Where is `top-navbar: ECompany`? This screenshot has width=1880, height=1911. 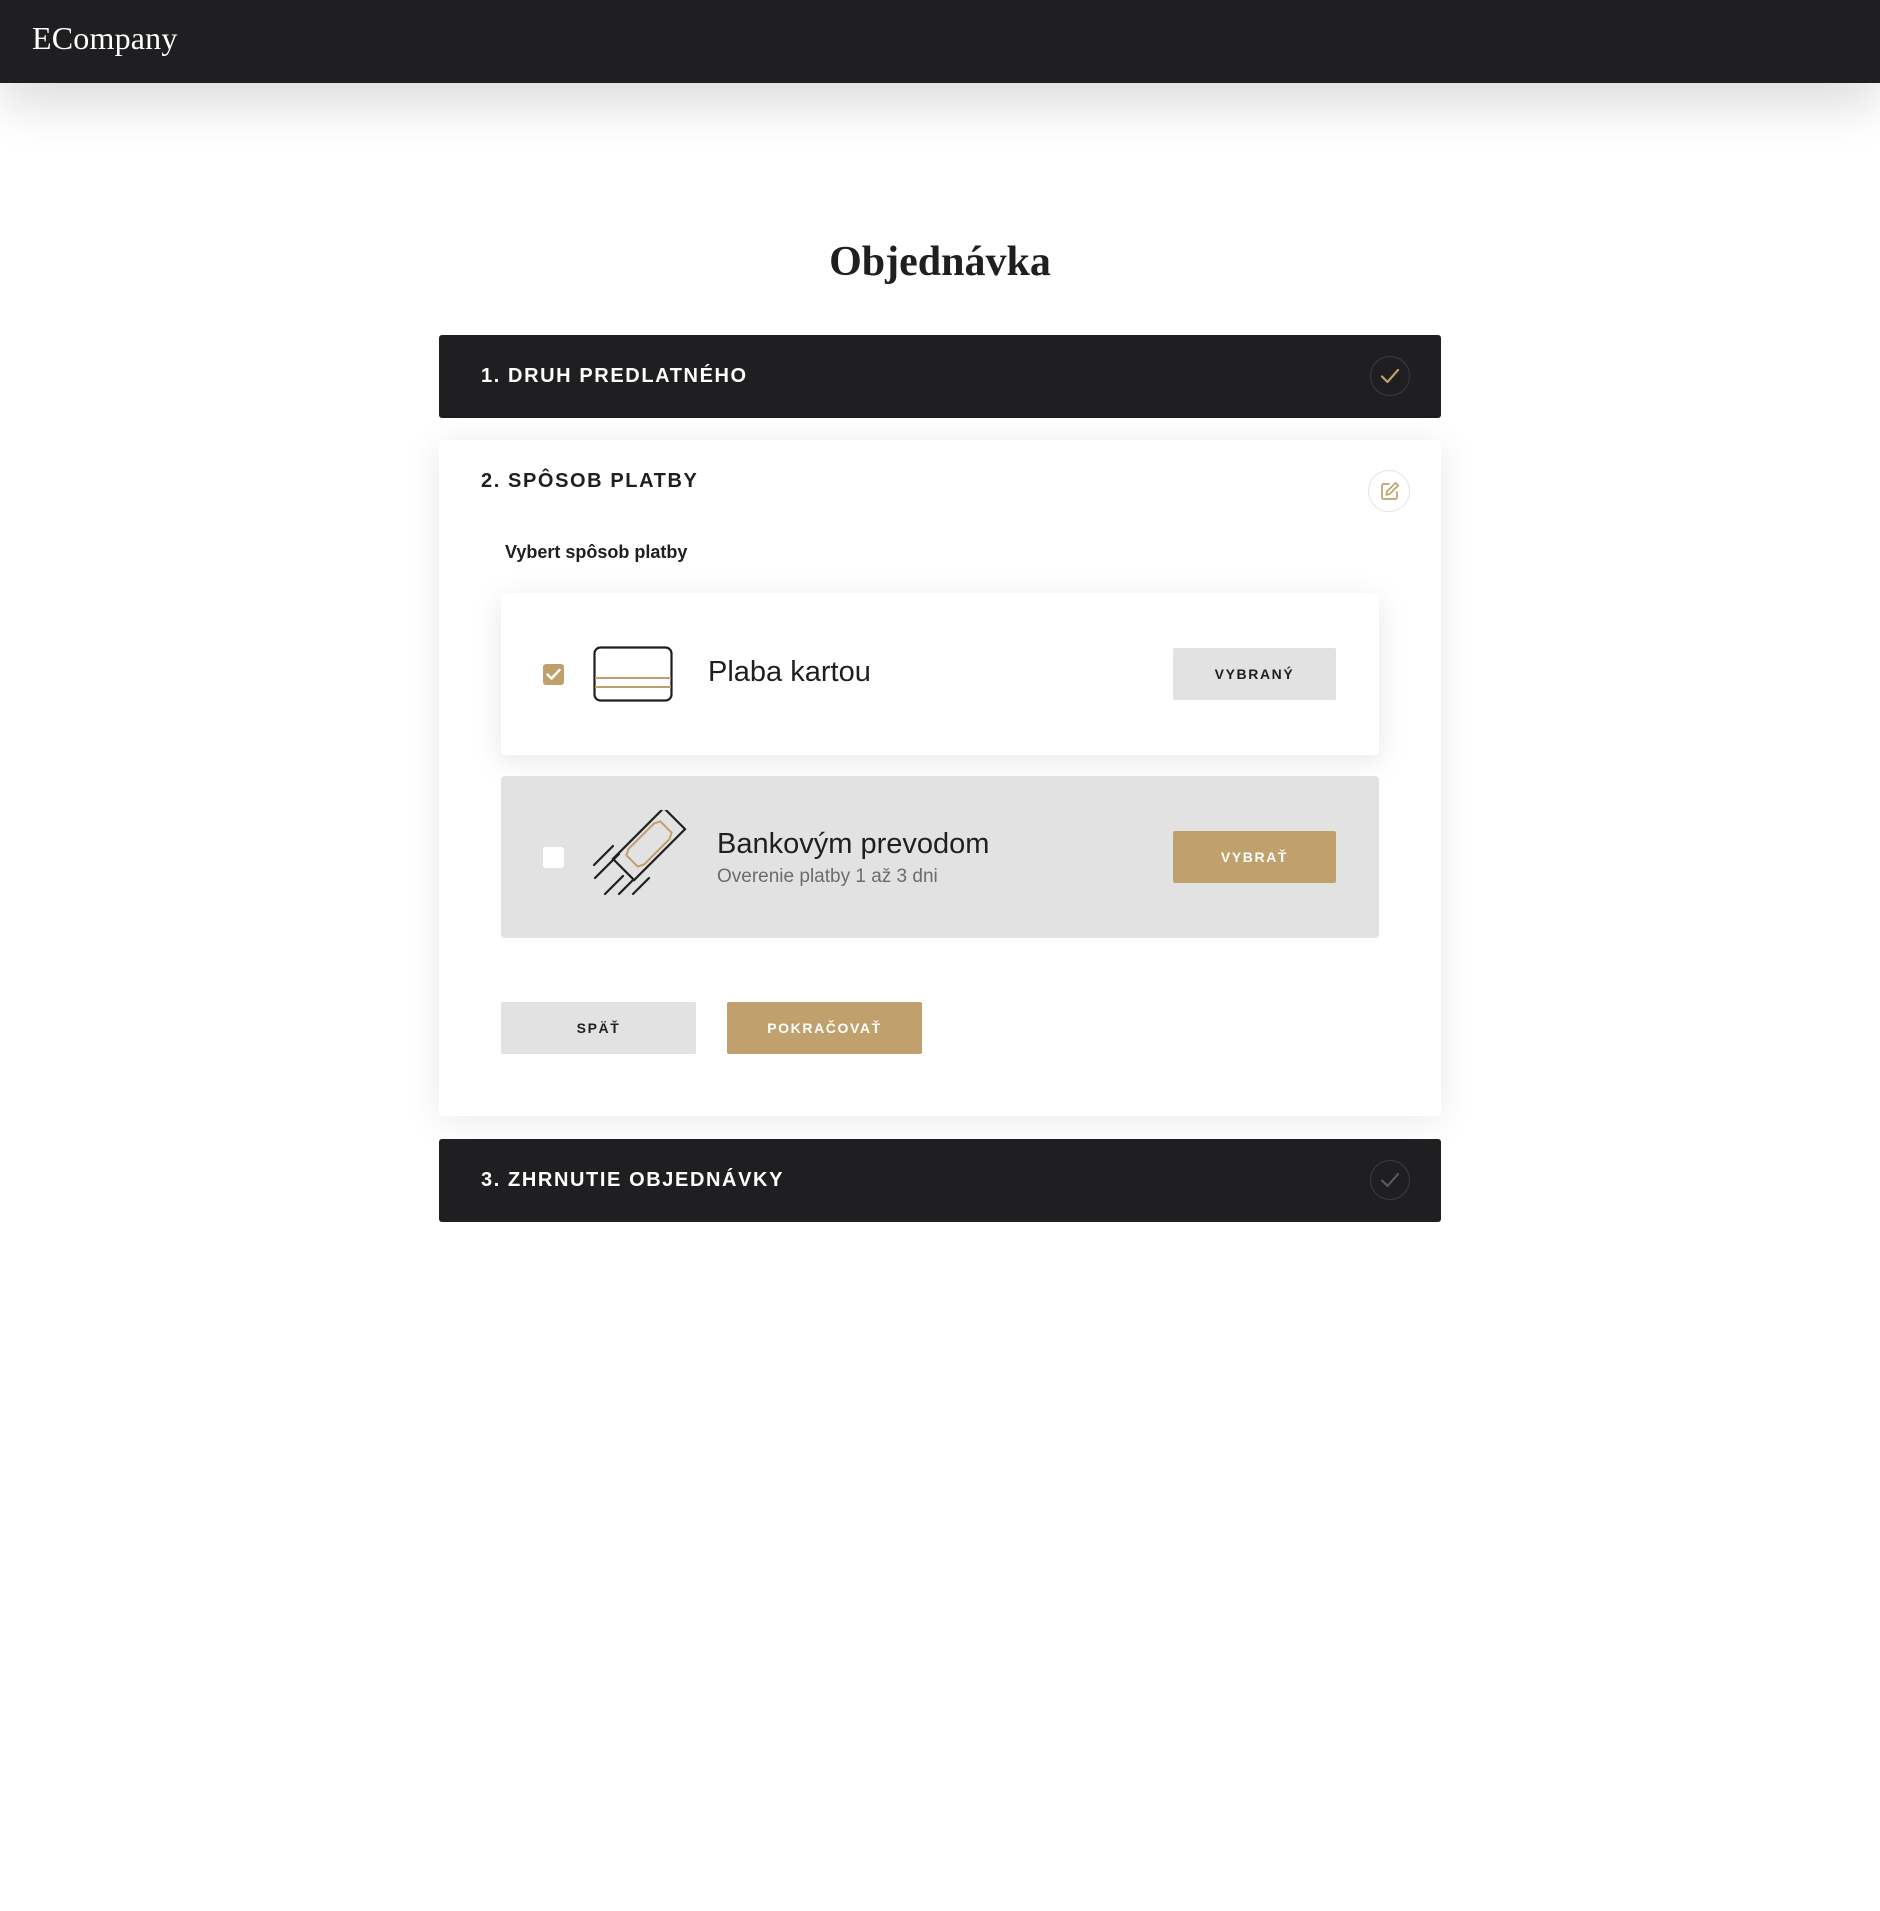 top-navbar: ECompany is located at coordinates (940, 41).